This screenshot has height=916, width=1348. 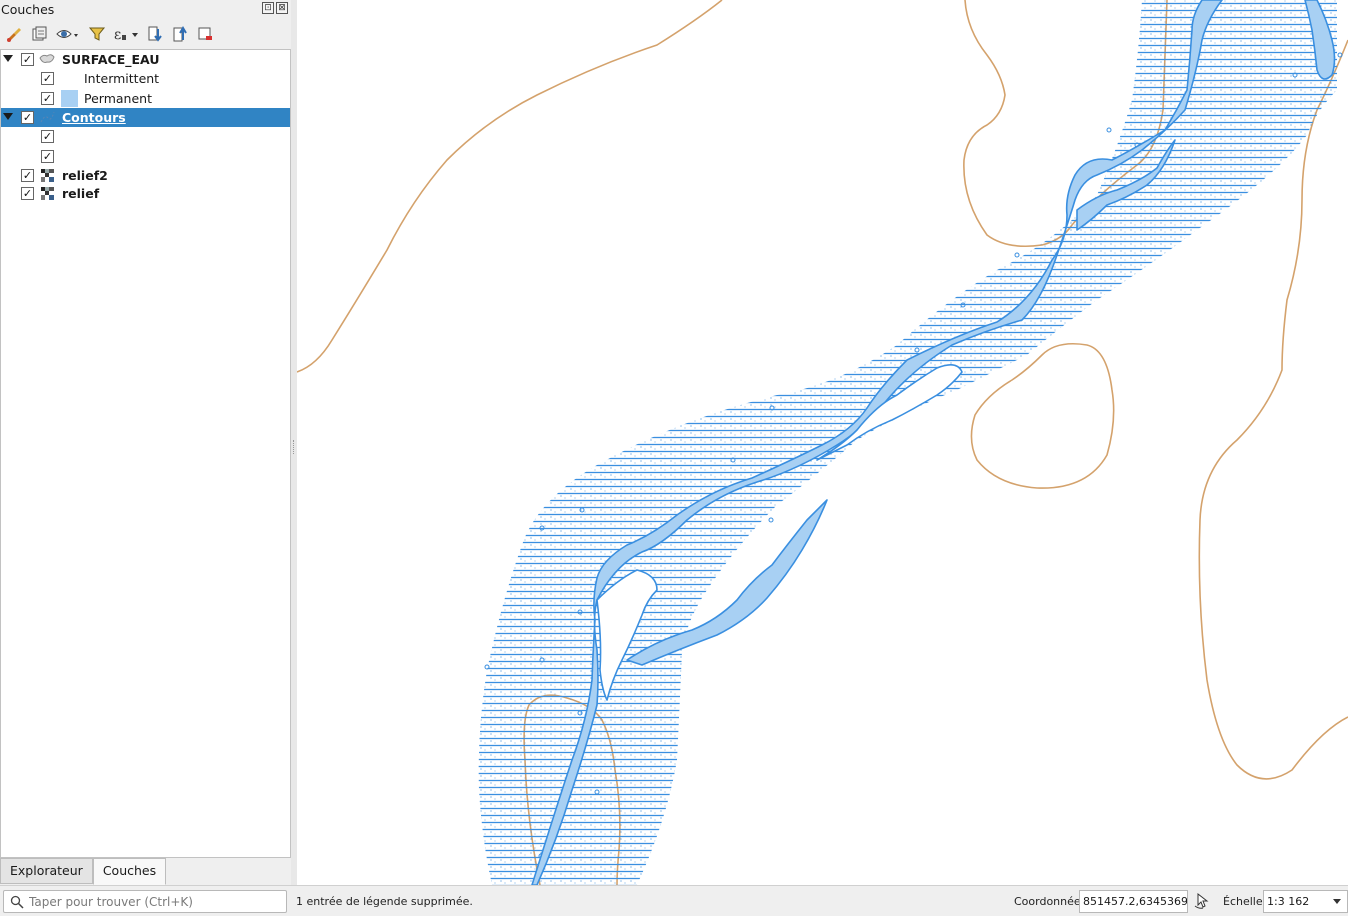 What do you see at coordinates (1288, 901) in the screenshot?
I see `scale-value: 1:3 162` at bounding box center [1288, 901].